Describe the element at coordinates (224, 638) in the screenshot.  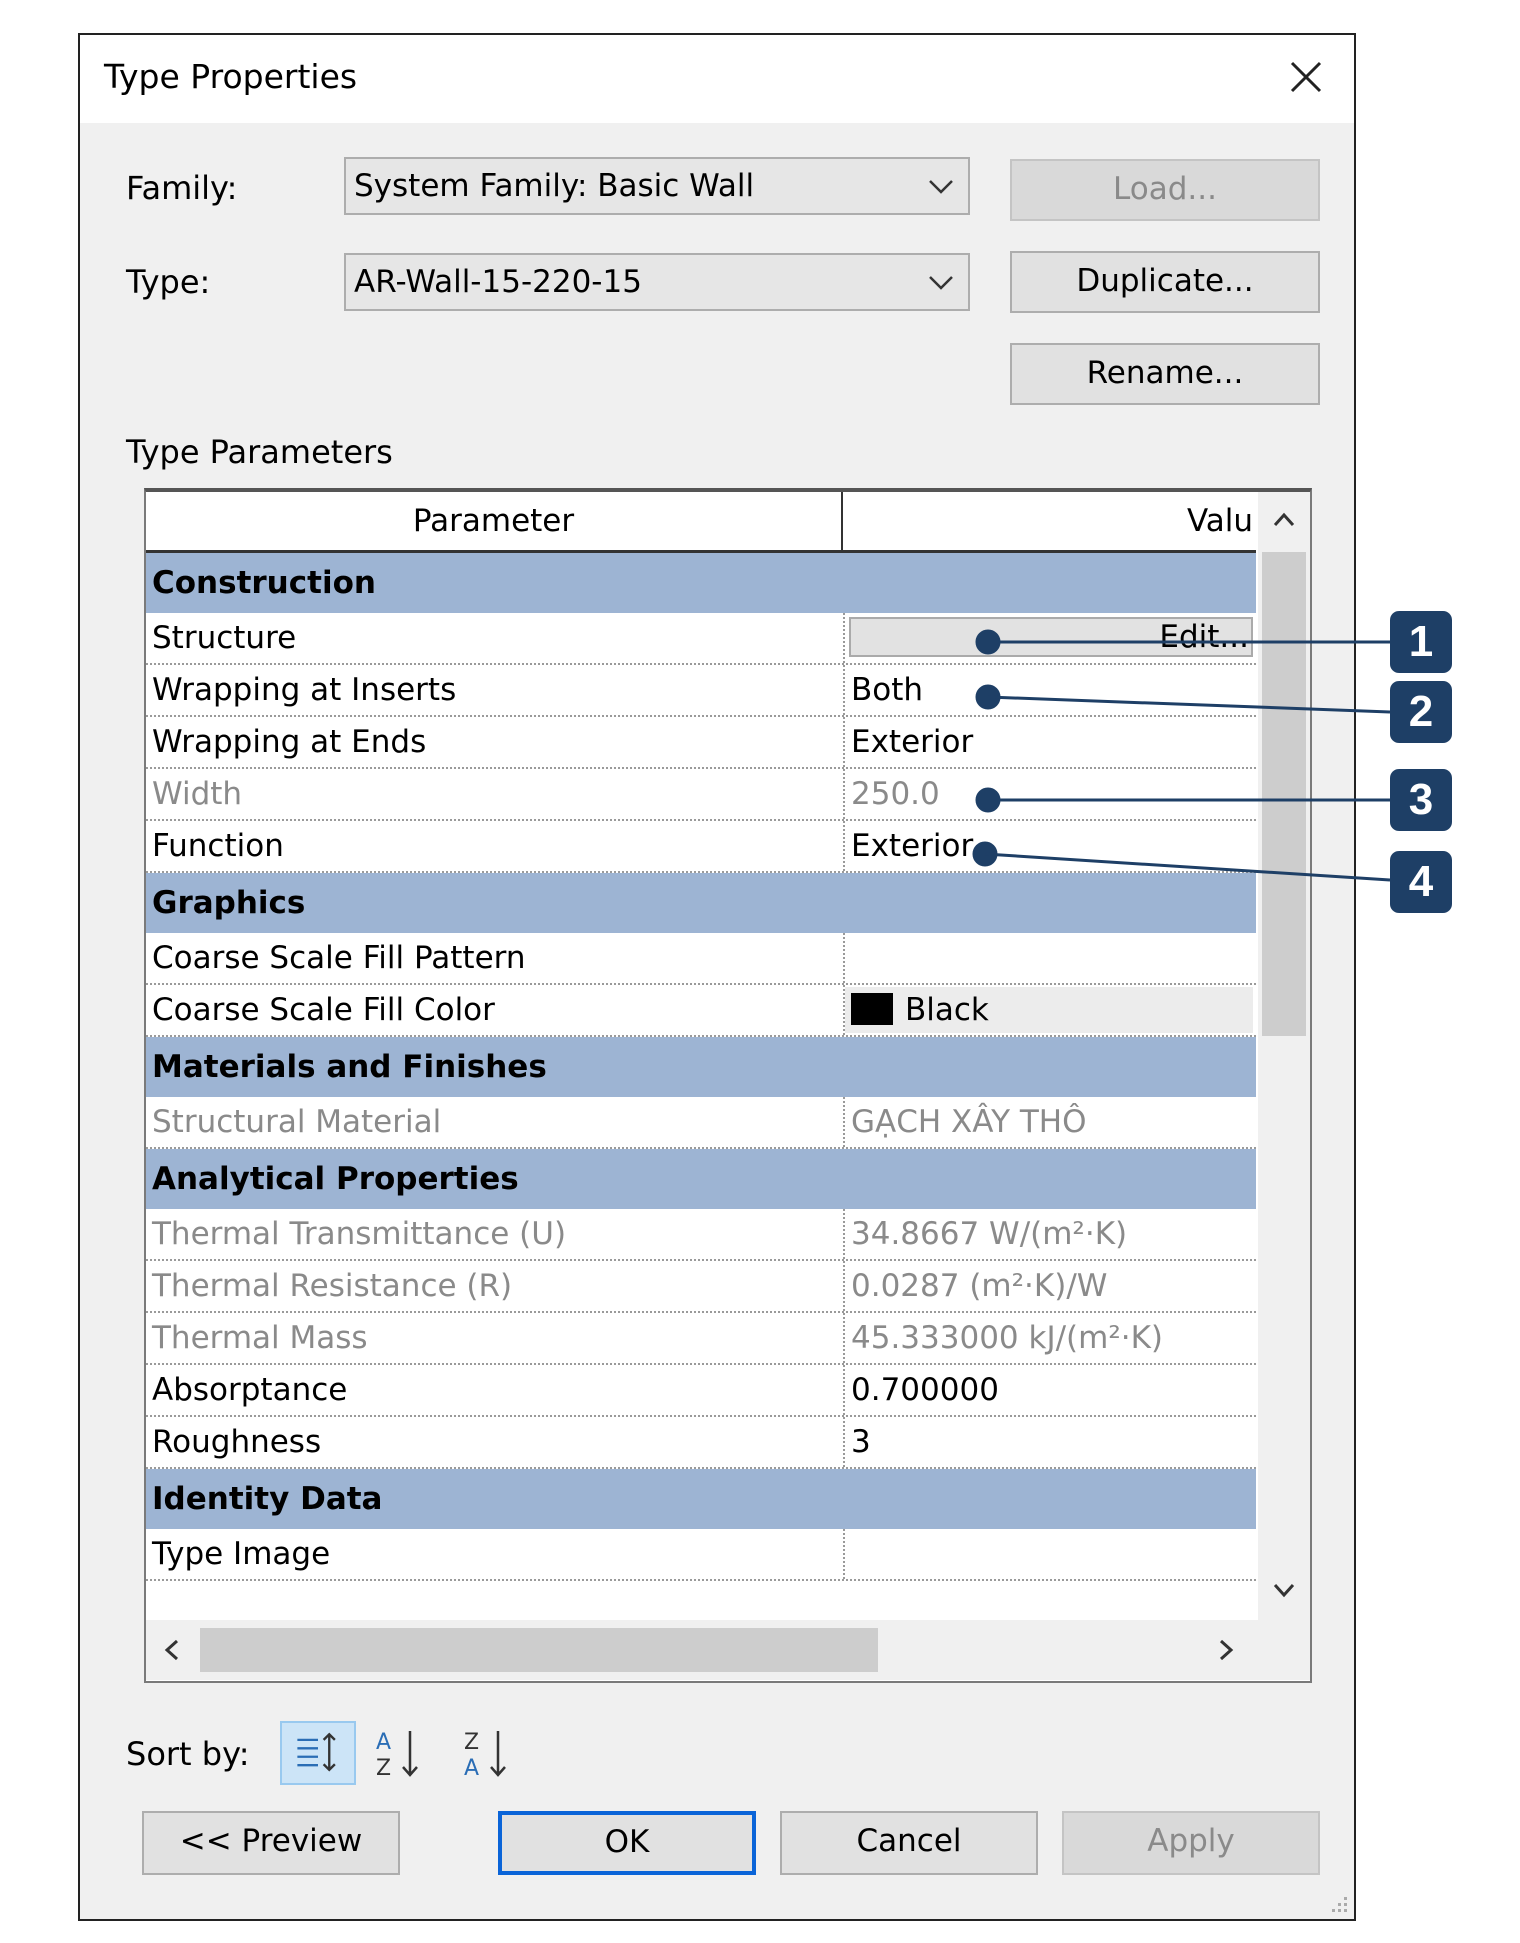
I see `param-structure: Structure` at that location.